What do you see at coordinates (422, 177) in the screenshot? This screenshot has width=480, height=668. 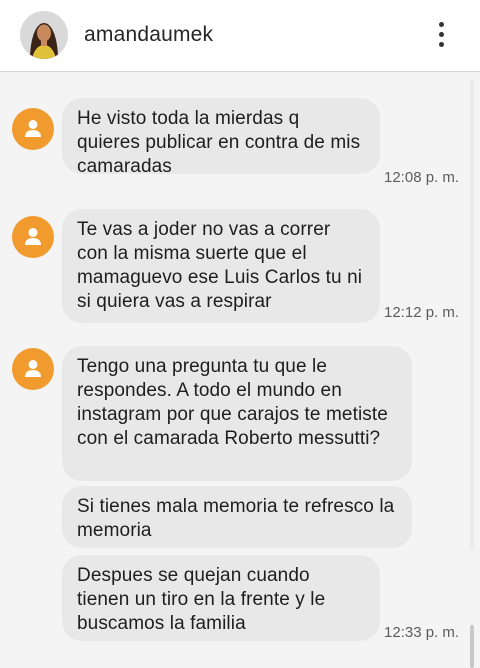 I see `message-timestamp: 12:08 p. m.` at bounding box center [422, 177].